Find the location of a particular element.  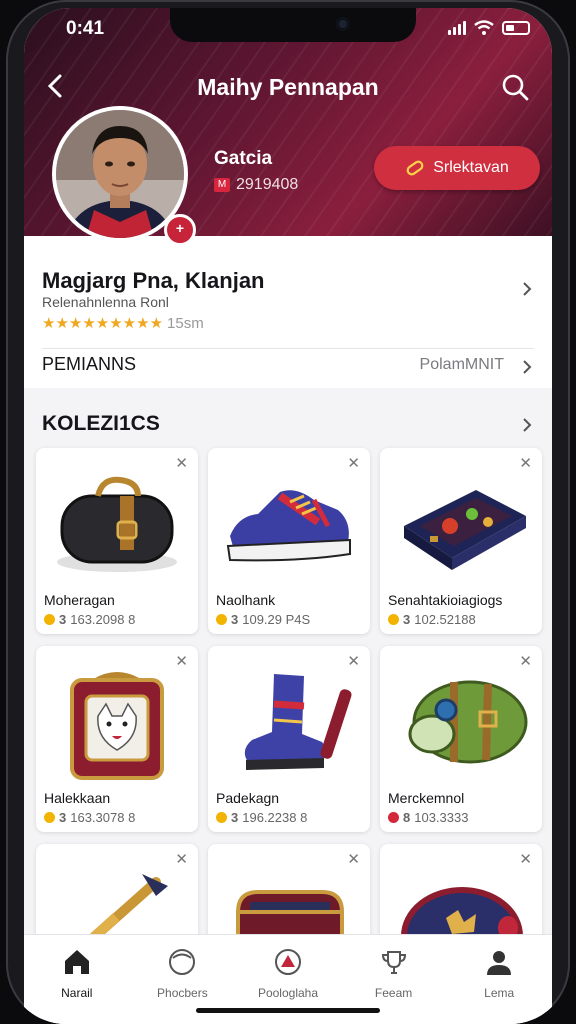

badge-icon is located at coordinates (287, 962).